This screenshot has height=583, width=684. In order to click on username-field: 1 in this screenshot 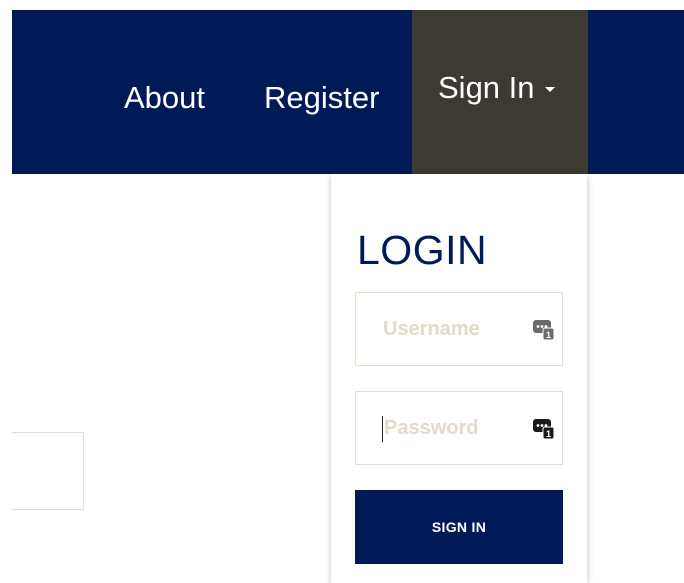, I will do `click(459, 329)`.